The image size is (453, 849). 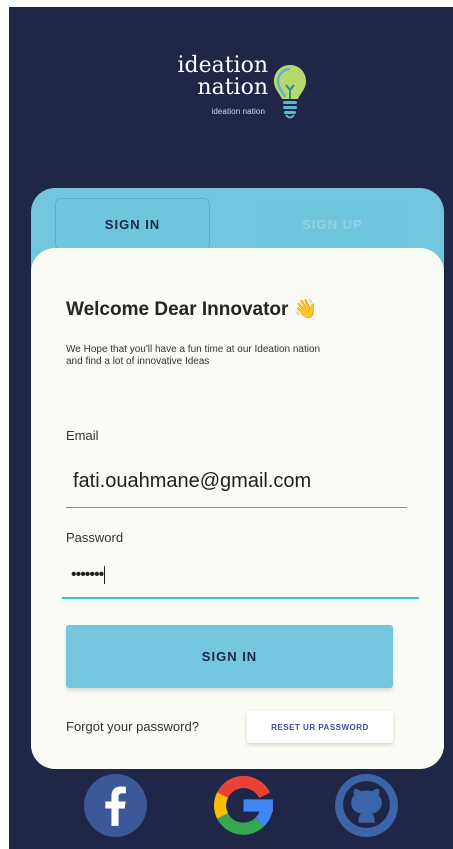 I want to click on sign-in-button: SIGN IN, so click(x=229, y=656).